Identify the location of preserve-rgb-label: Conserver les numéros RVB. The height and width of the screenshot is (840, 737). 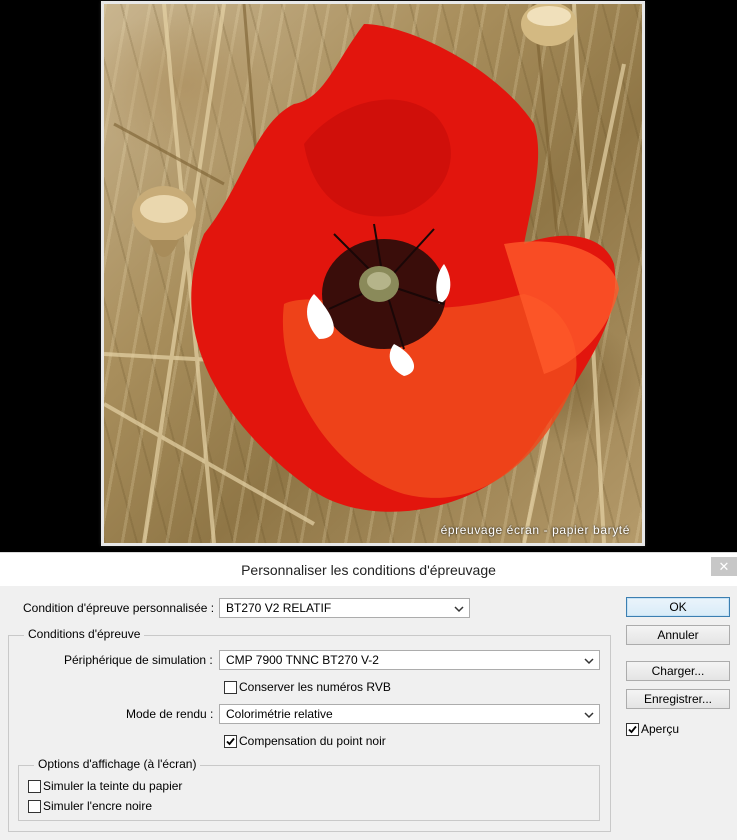
(315, 687).